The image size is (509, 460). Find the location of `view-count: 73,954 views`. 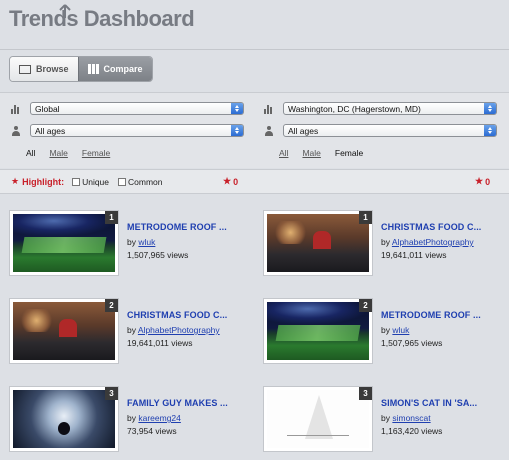

view-count: 73,954 views is located at coordinates (152, 431).